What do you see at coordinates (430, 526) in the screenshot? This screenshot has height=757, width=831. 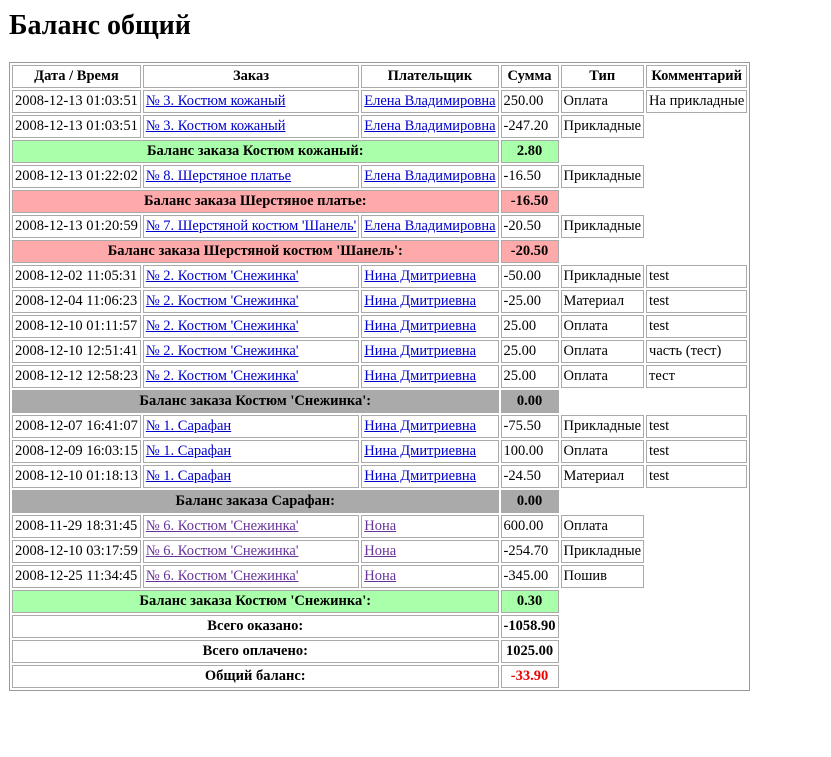 I see `payer-cell: Нона` at bounding box center [430, 526].